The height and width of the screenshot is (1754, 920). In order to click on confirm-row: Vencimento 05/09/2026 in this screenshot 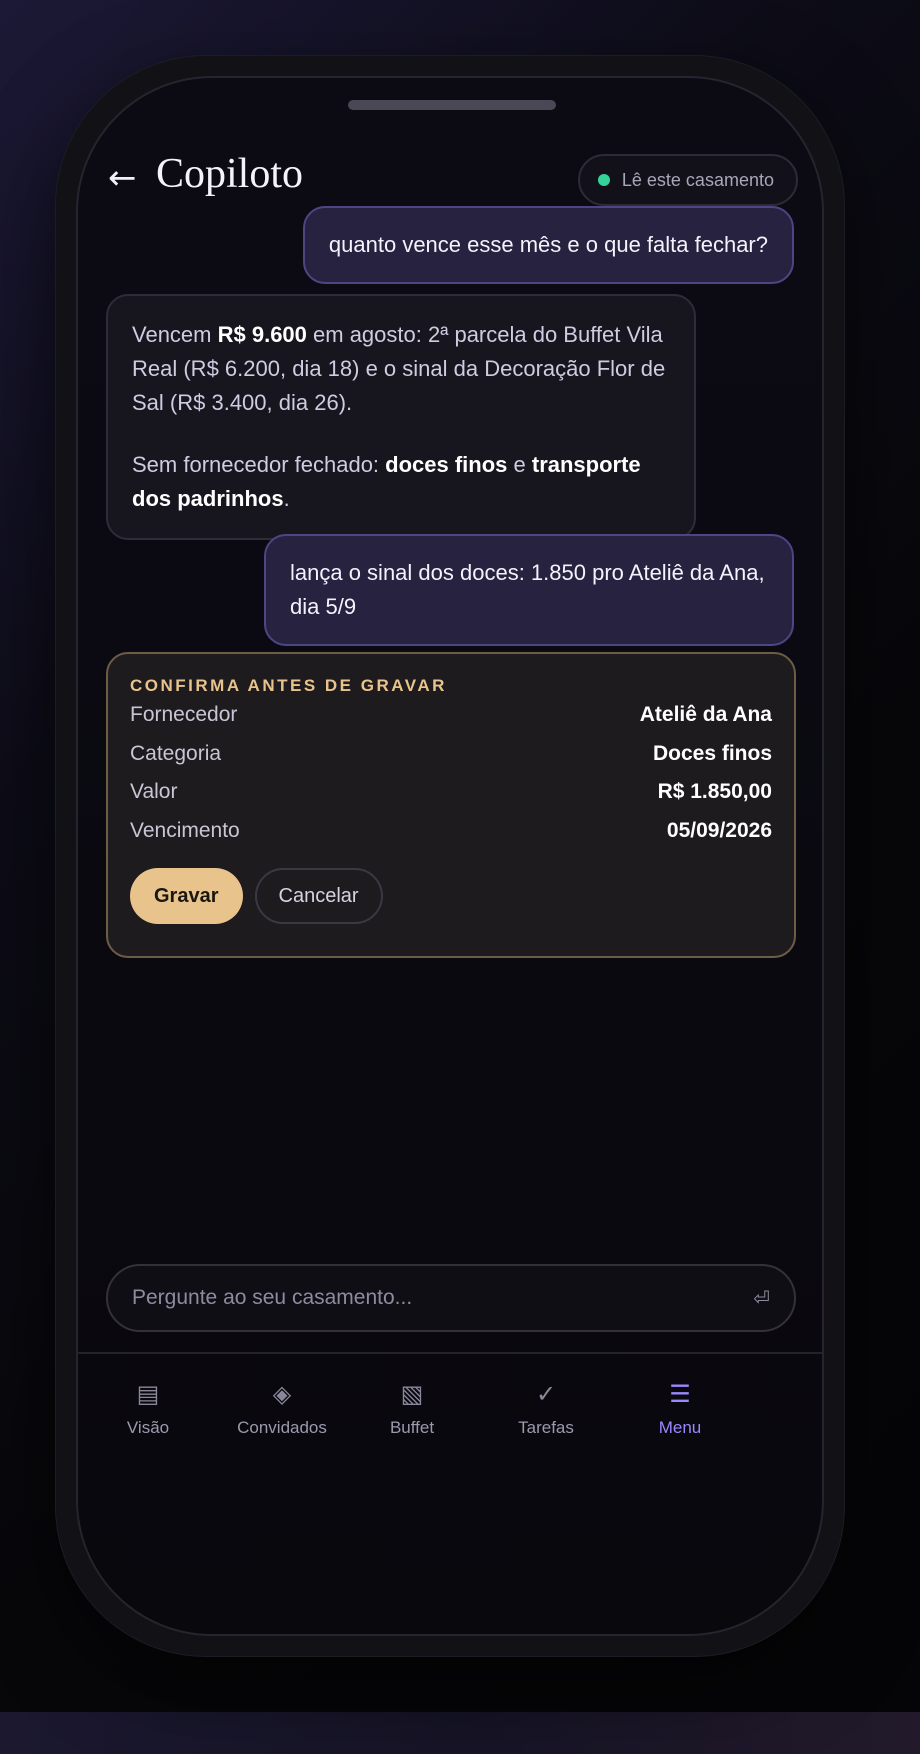, I will do `click(451, 831)`.